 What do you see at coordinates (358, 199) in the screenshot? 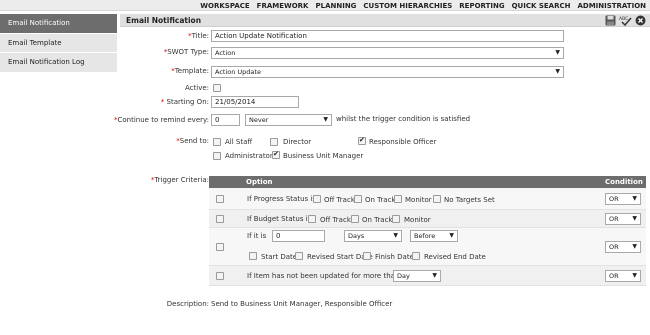
I see `progress-on-track-checkbox` at bounding box center [358, 199].